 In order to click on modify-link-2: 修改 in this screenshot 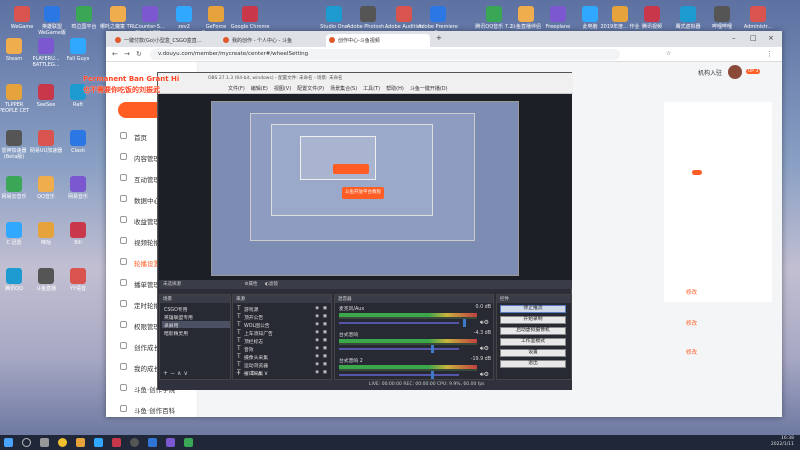, I will do `click(691, 323)`.